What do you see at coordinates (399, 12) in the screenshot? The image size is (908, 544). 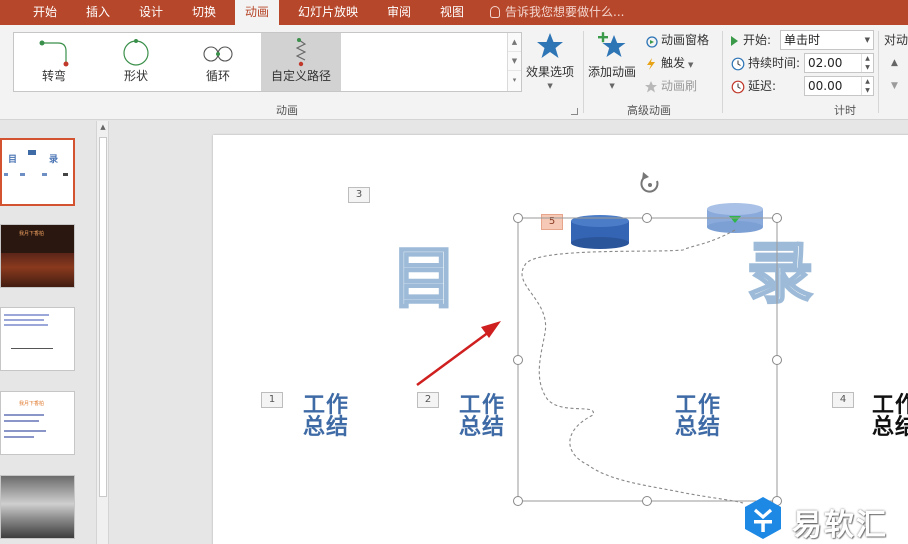 I see `tab-review: 审阅` at bounding box center [399, 12].